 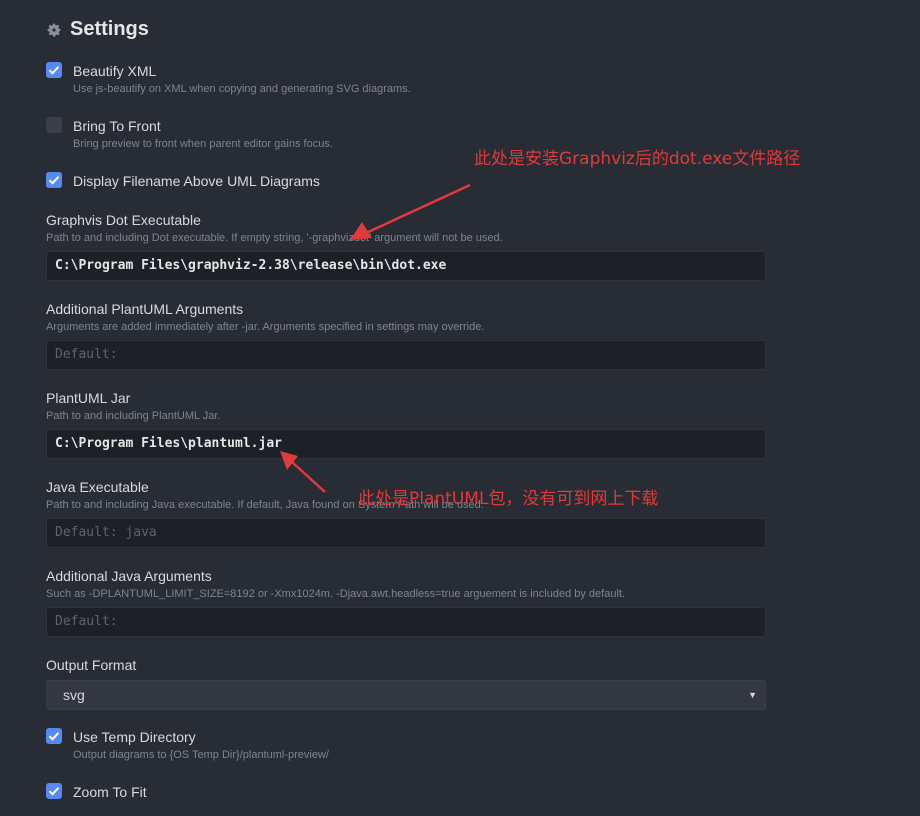 I want to click on annotation-jar-note: 此处是PlantUML包，没有可到网上下载, so click(x=508, y=499).